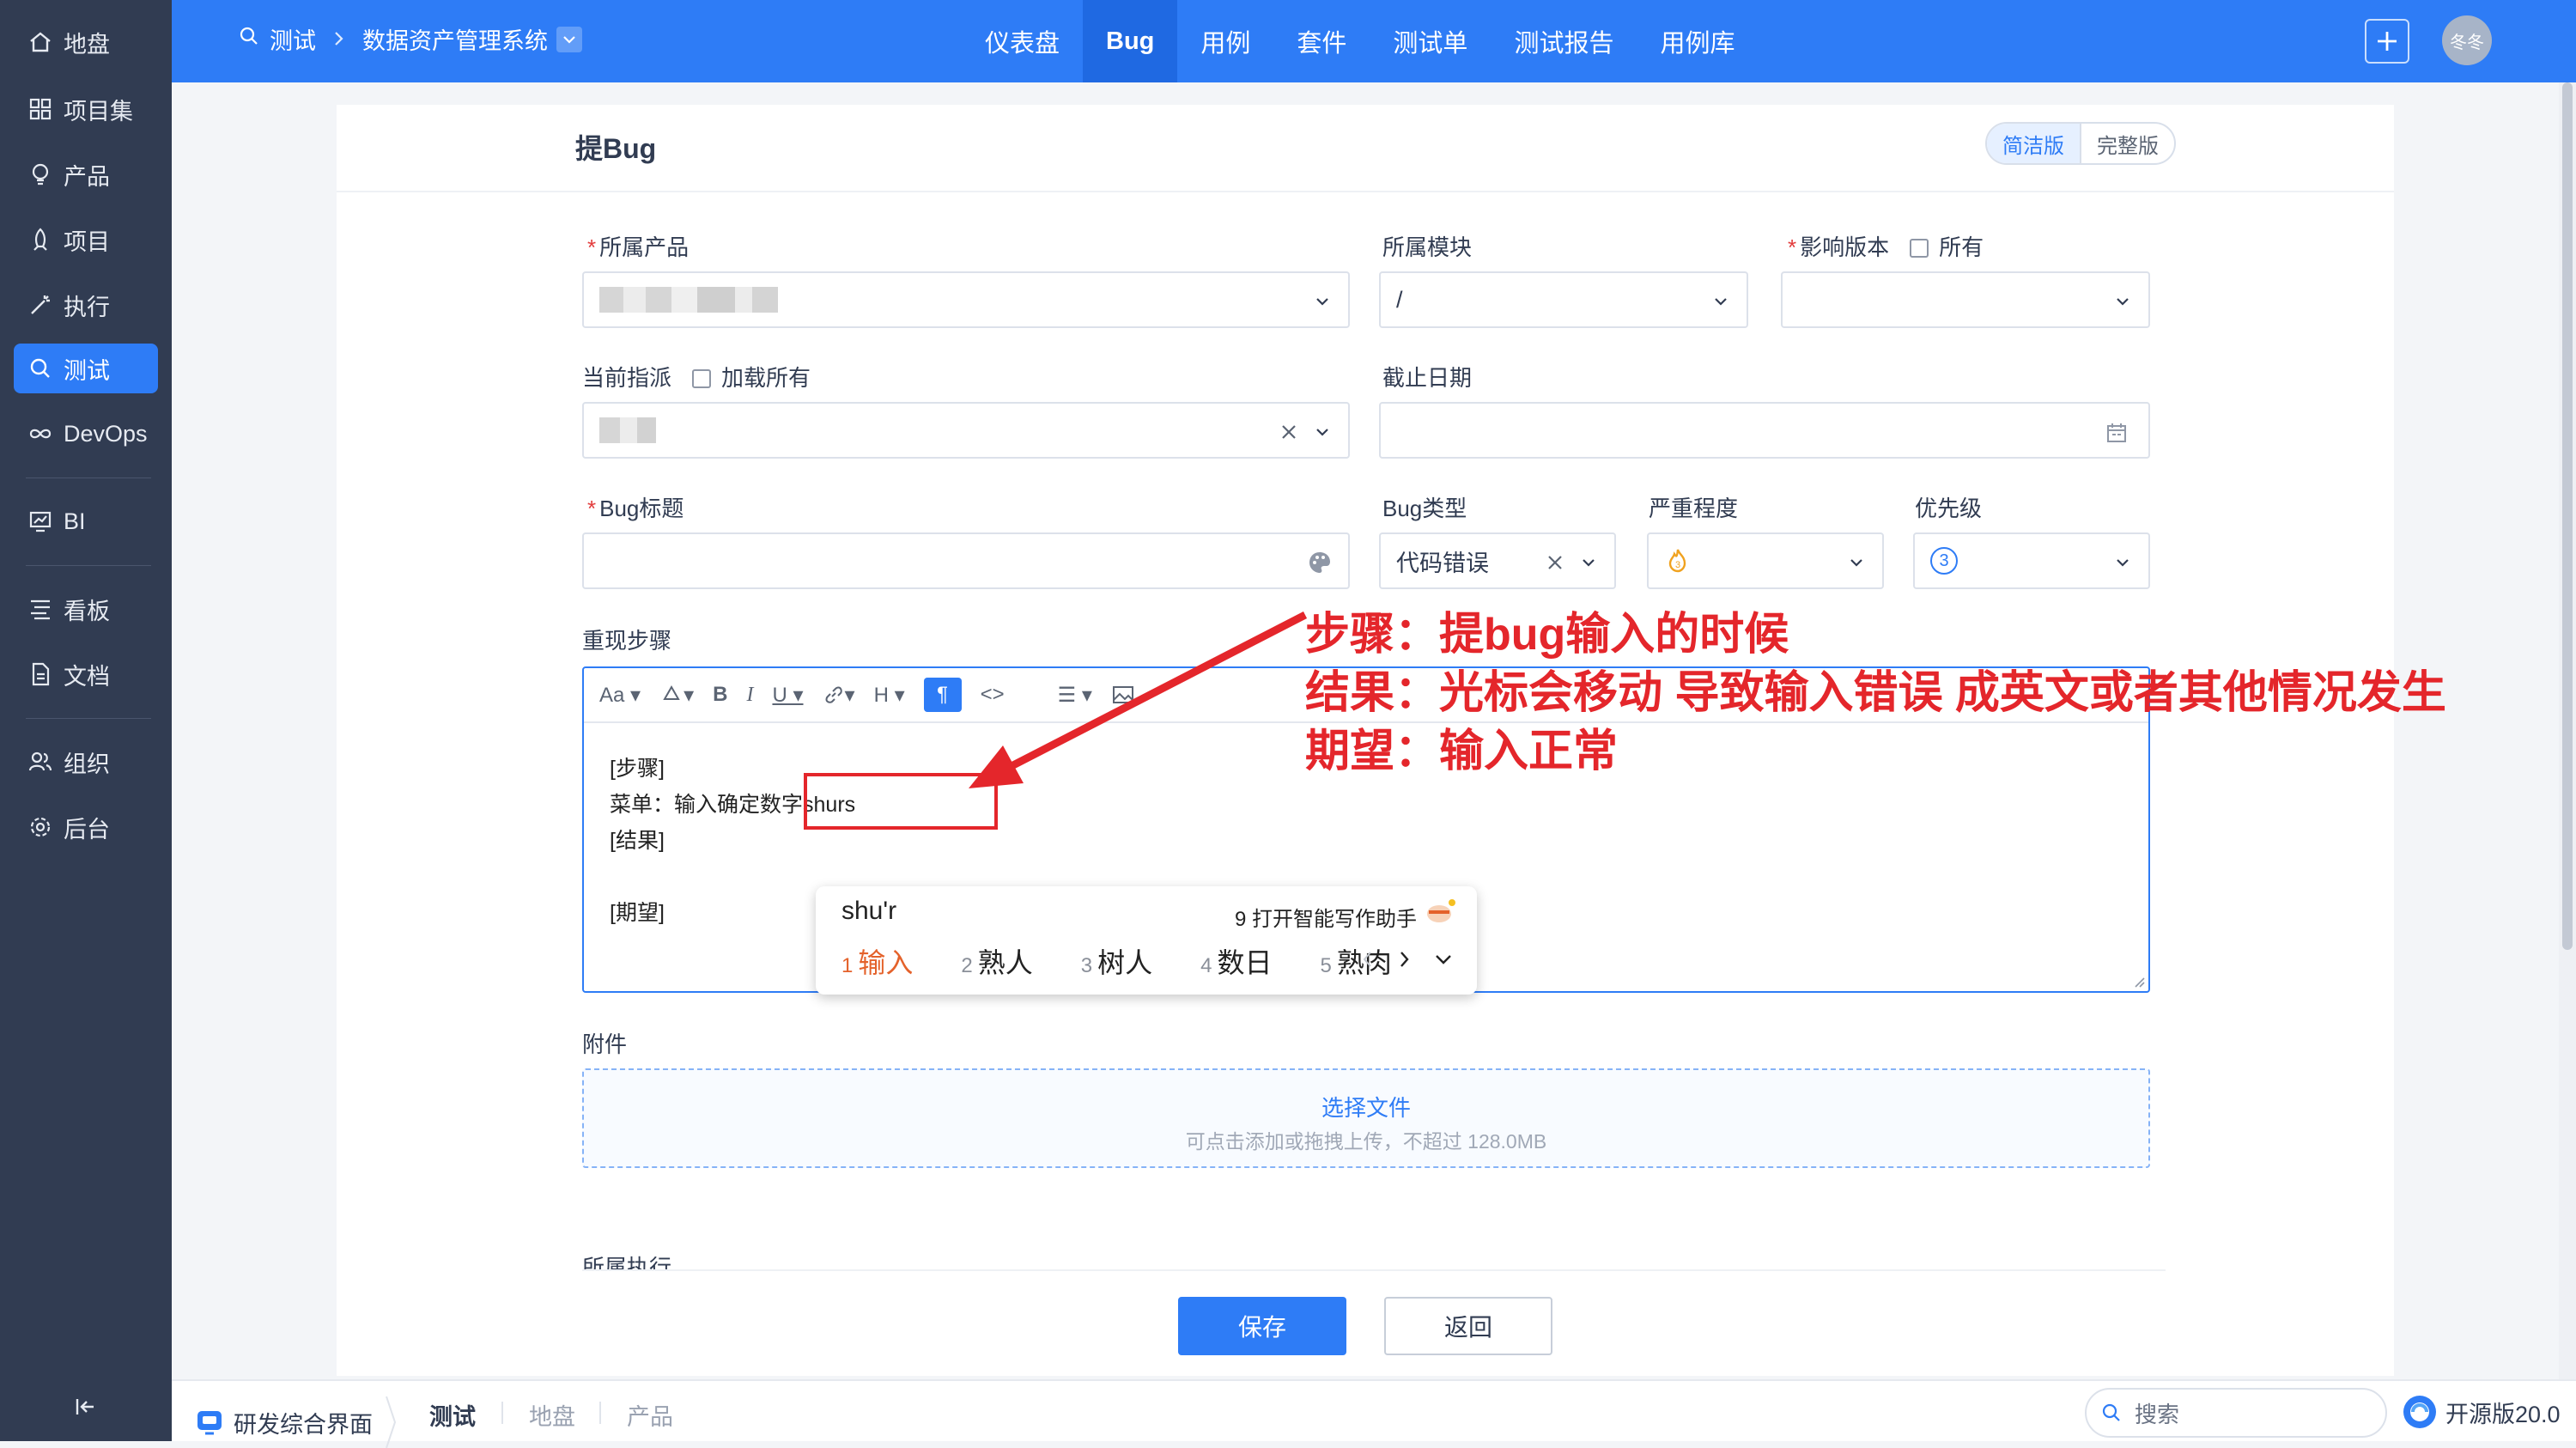 This screenshot has width=2576, height=1448. Describe the element at coordinates (1462, 751) in the screenshot. I see `annotation-expect: 期望：输入正常` at that location.